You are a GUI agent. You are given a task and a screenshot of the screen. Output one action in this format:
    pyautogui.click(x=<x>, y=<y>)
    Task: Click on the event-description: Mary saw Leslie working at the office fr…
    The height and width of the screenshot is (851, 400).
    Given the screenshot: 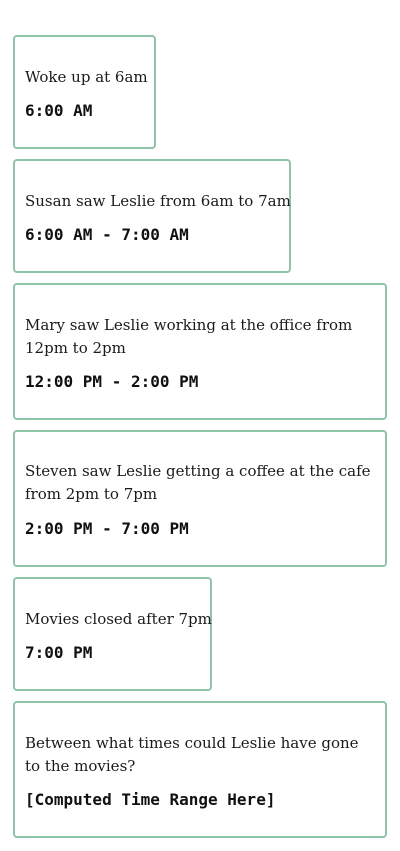 What is the action you would take?
    pyautogui.click(x=189, y=336)
    